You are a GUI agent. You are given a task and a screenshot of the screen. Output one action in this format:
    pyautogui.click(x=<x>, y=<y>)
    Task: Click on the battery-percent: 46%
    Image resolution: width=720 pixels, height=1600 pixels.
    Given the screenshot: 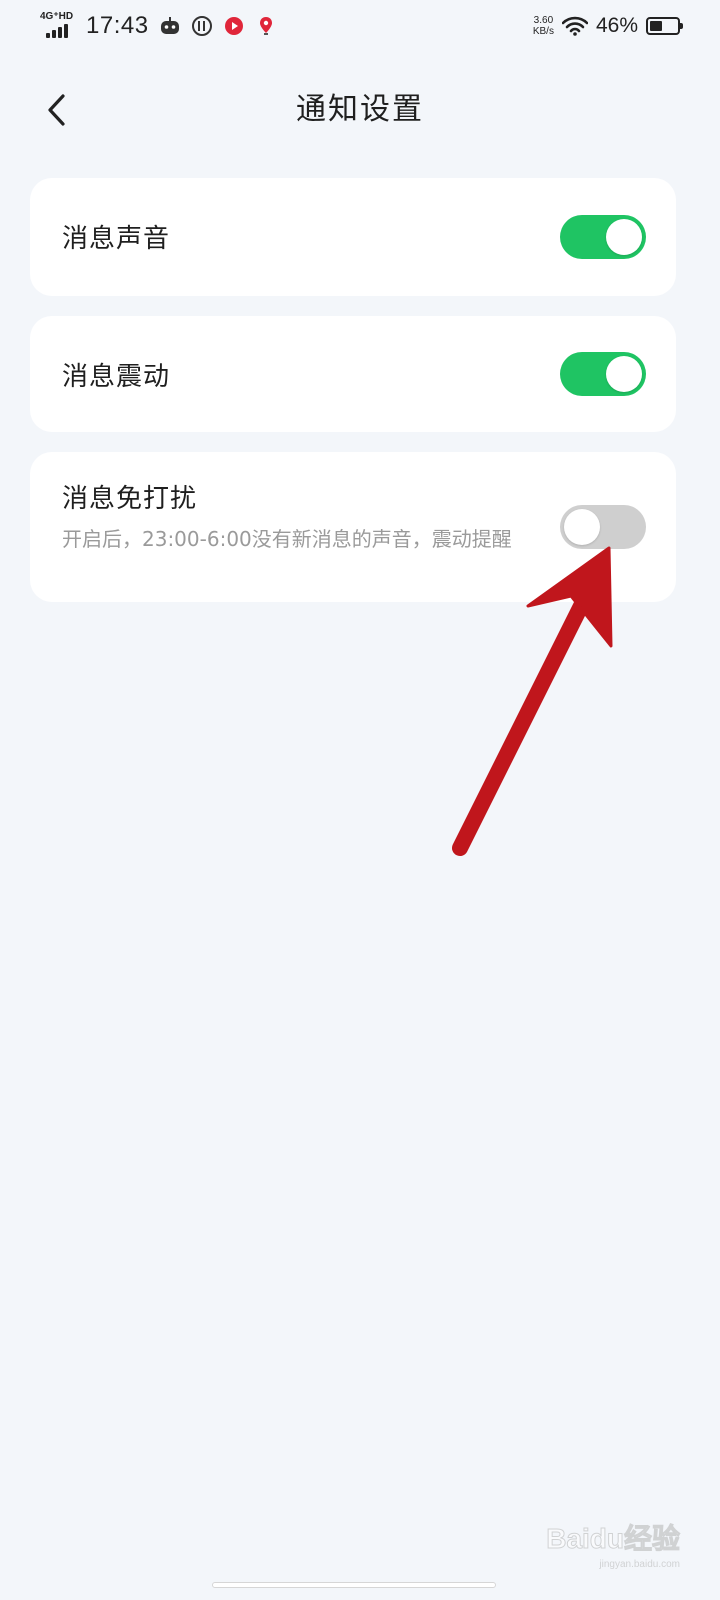 What is the action you would take?
    pyautogui.click(x=616, y=25)
    